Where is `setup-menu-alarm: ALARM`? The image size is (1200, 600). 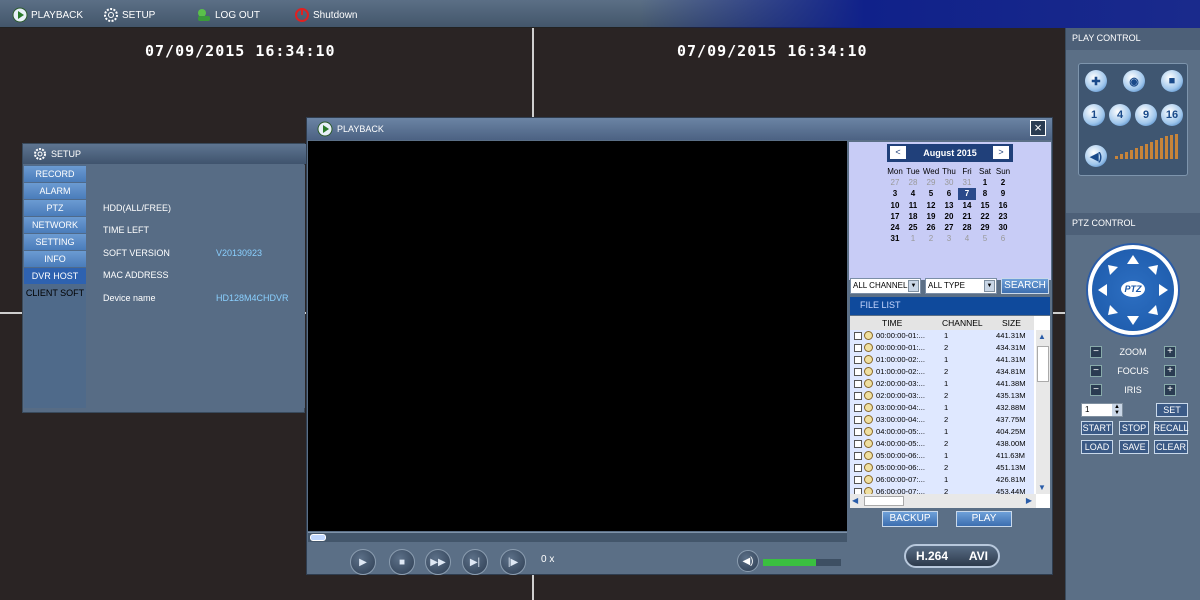 setup-menu-alarm: ALARM is located at coordinates (55, 191).